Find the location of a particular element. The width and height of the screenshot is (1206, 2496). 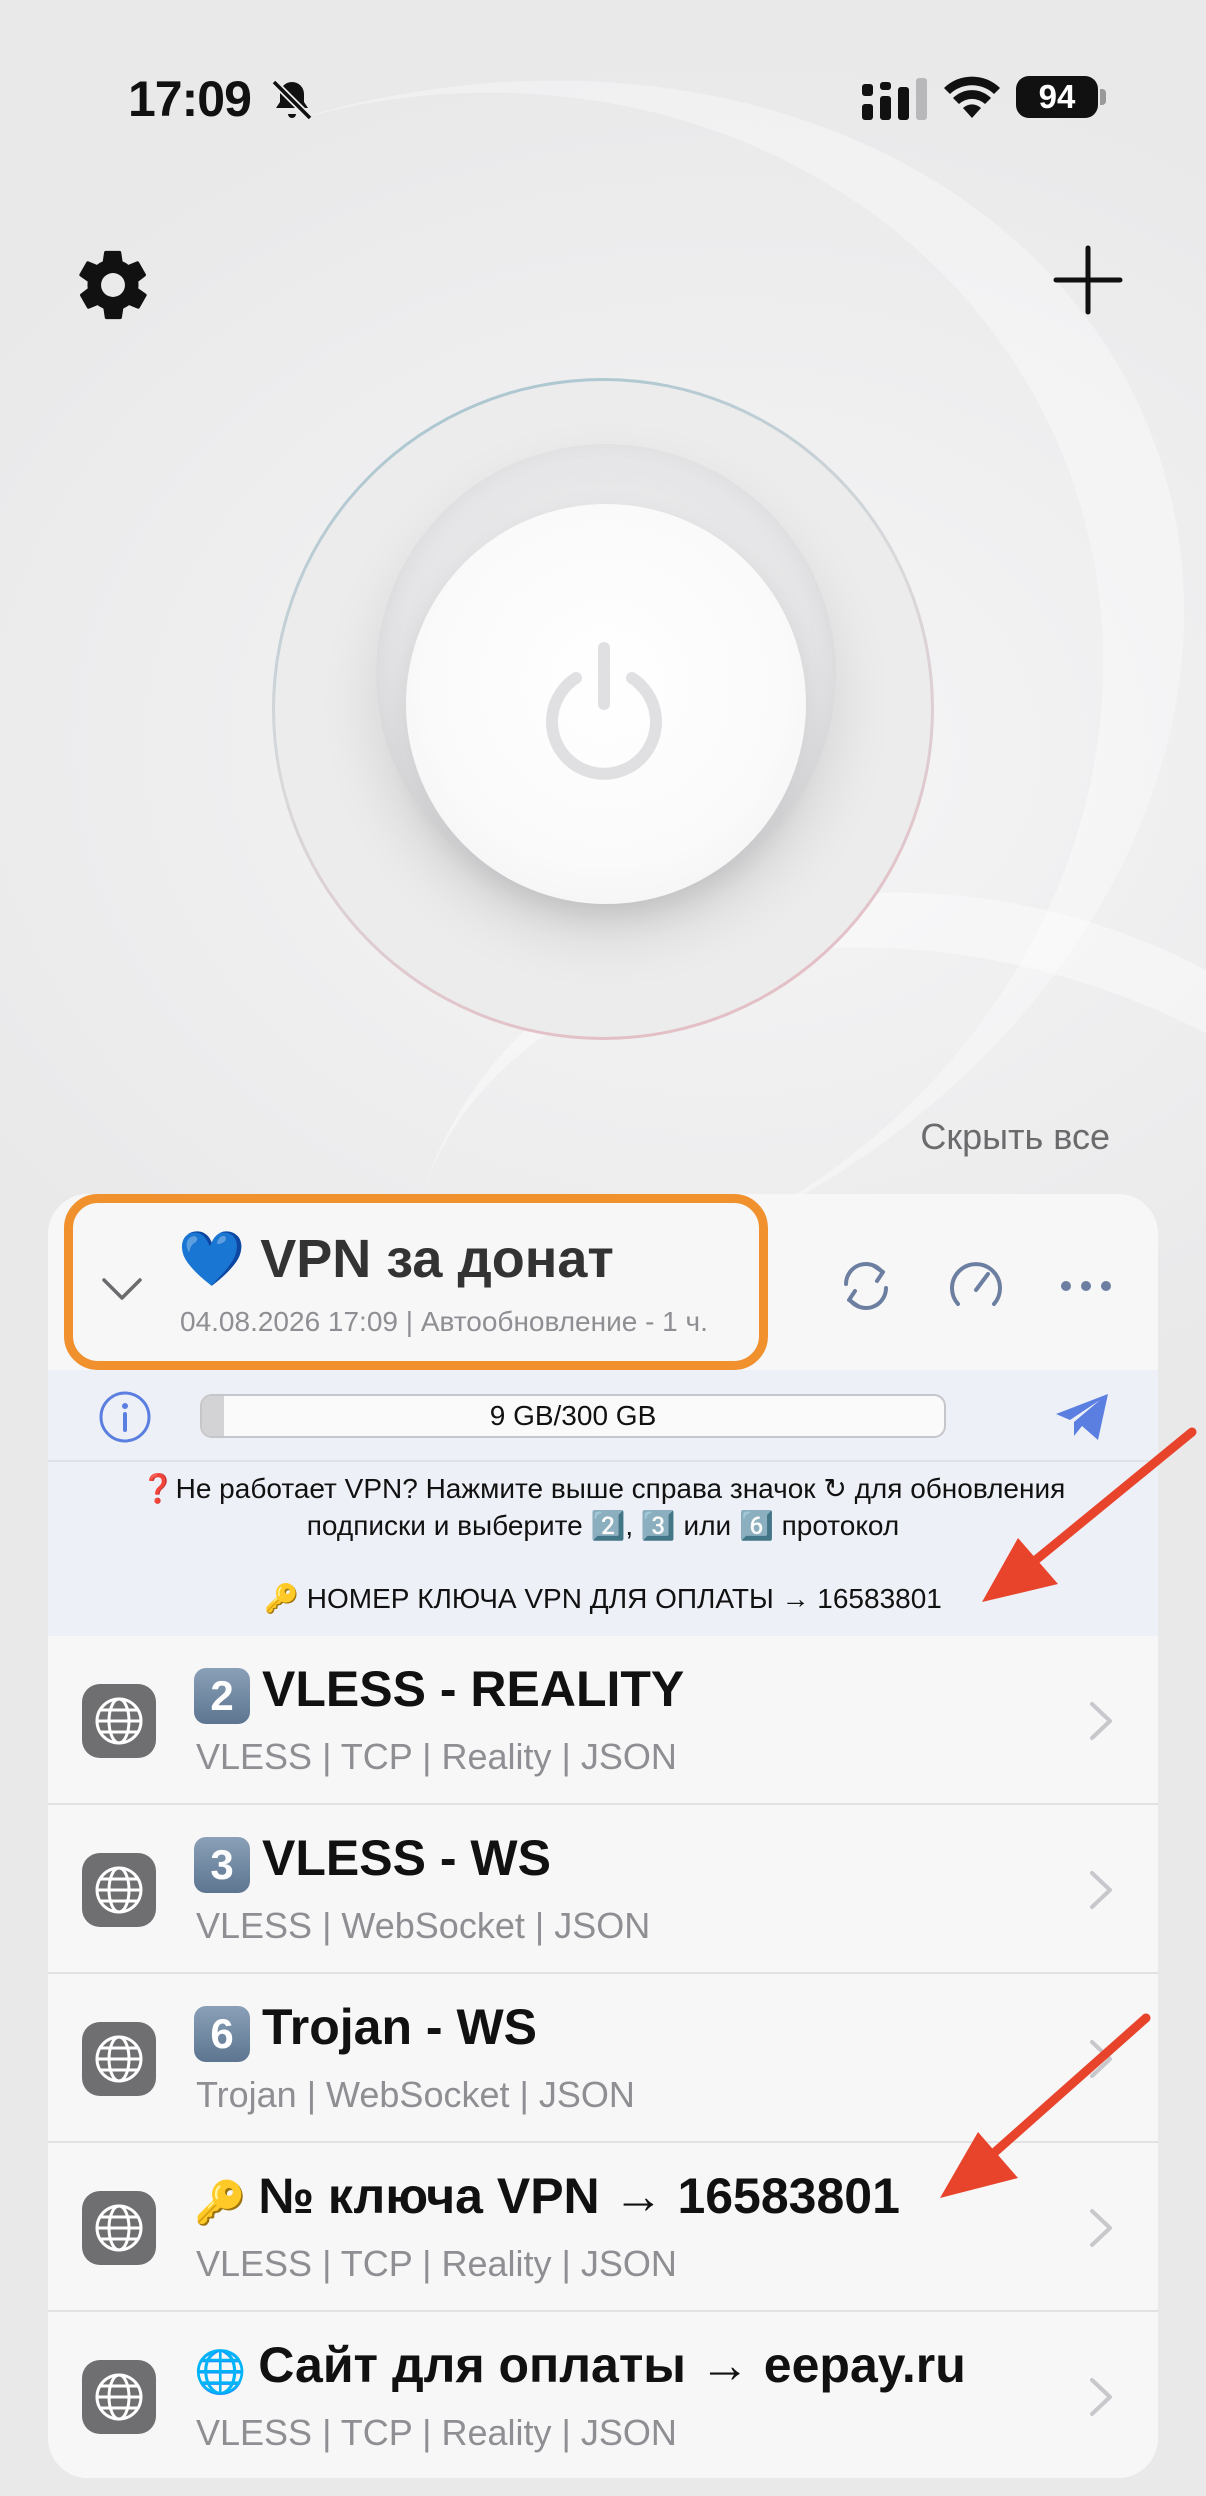

status-time: 17:09 is located at coordinates (190, 99).